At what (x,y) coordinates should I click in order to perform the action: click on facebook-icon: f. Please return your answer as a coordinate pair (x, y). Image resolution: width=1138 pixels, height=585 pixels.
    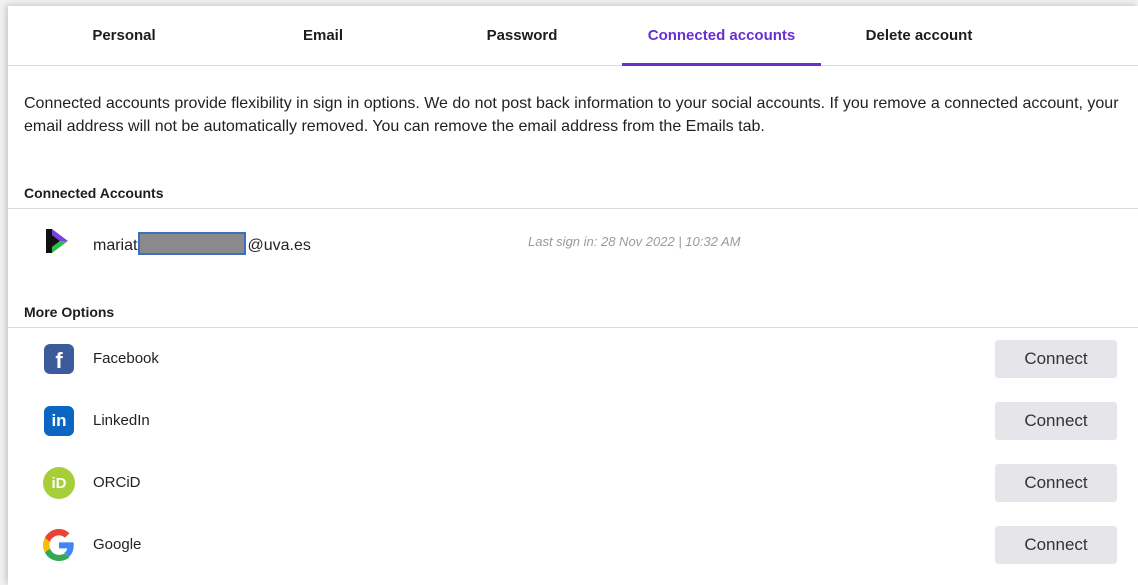
    Looking at the image, I should click on (59, 359).